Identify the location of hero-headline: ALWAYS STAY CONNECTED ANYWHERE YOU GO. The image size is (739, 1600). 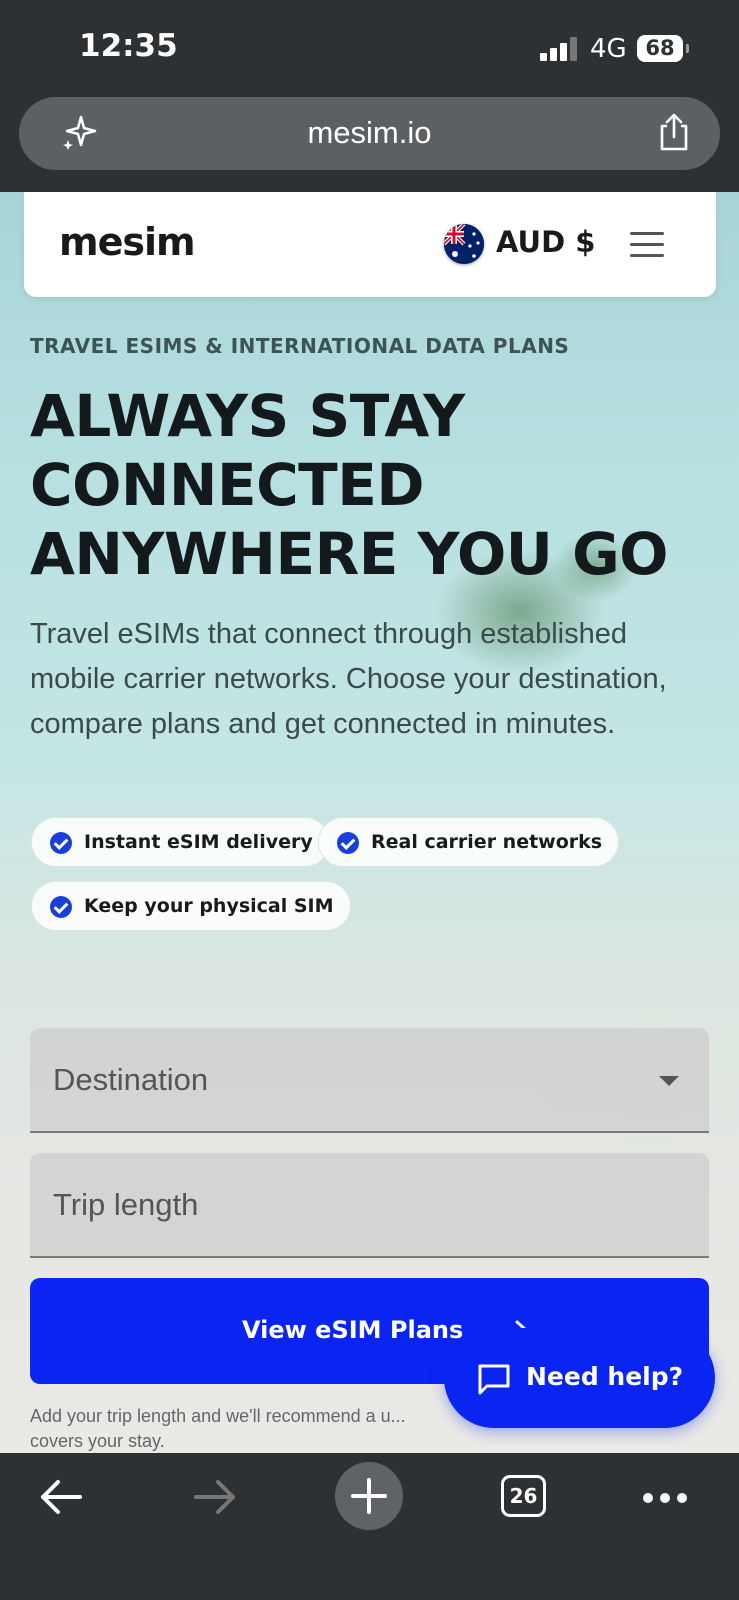
(375, 485).